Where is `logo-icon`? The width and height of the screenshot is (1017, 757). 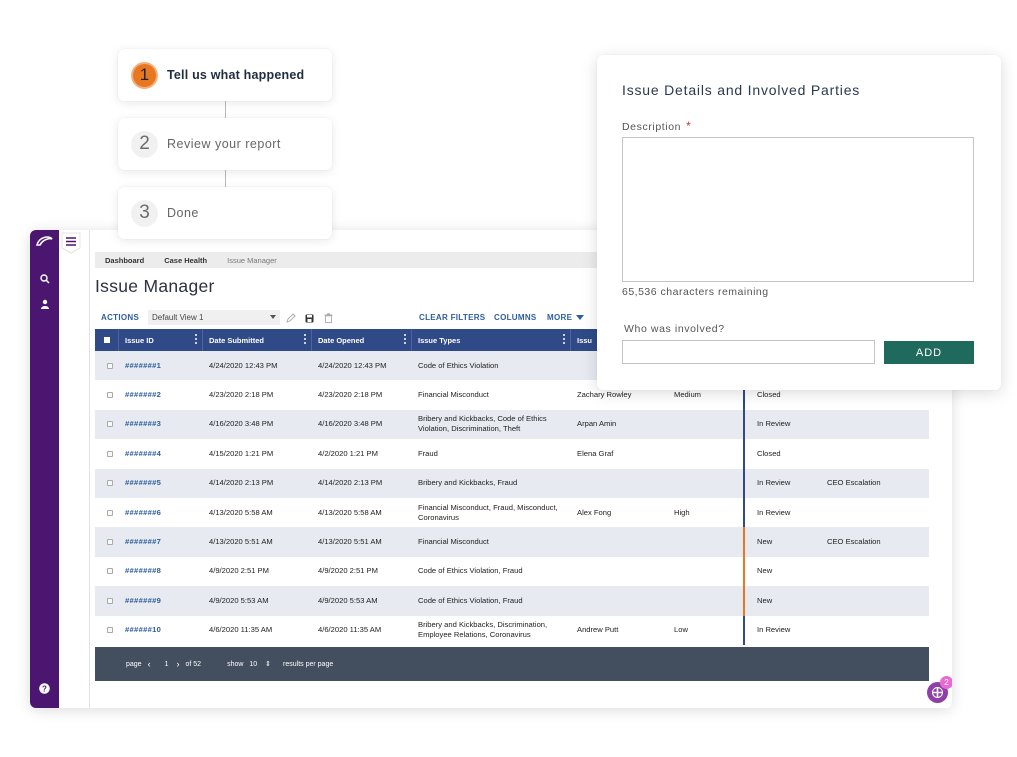
logo-icon is located at coordinates (44, 241).